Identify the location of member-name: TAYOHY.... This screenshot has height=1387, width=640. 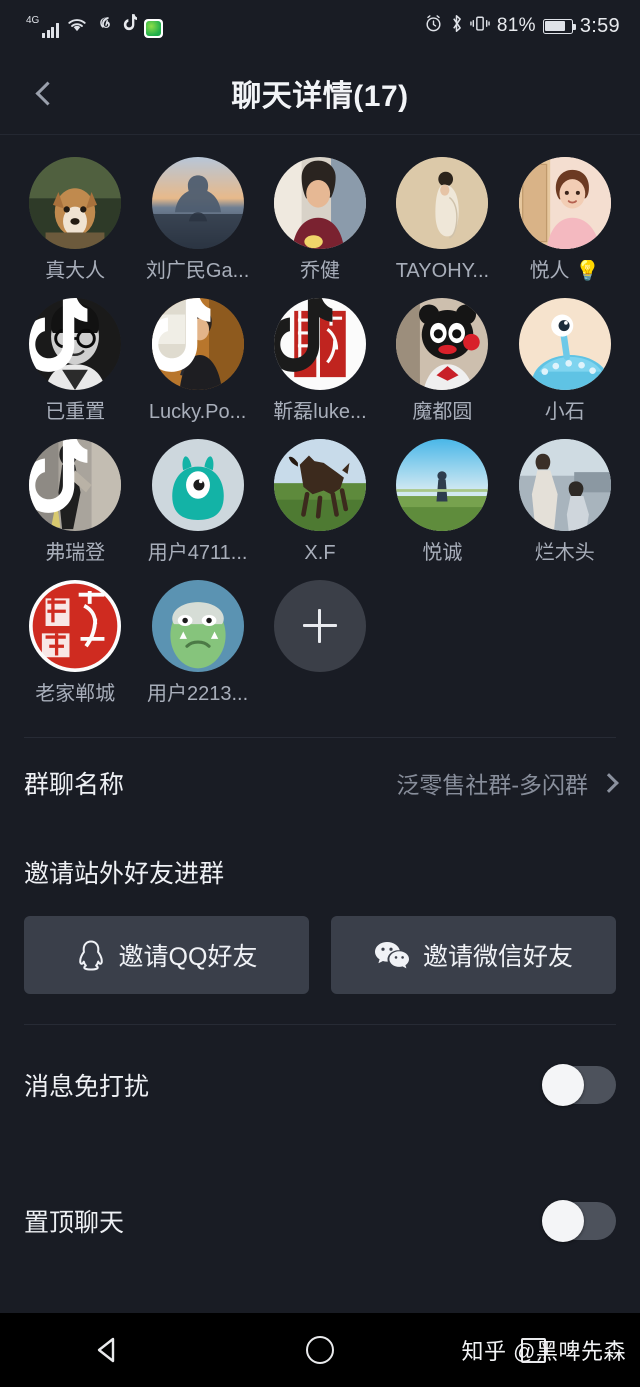
(442, 271).